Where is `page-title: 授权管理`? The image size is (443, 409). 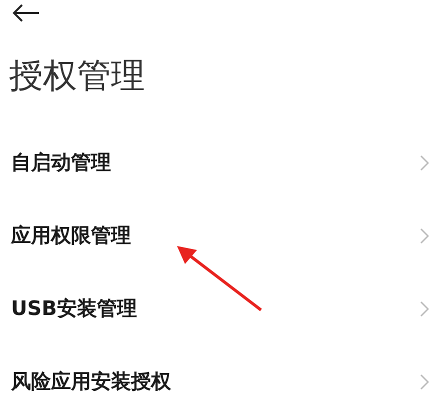 page-title: 授权管理 is located at coordinates (77, 76).